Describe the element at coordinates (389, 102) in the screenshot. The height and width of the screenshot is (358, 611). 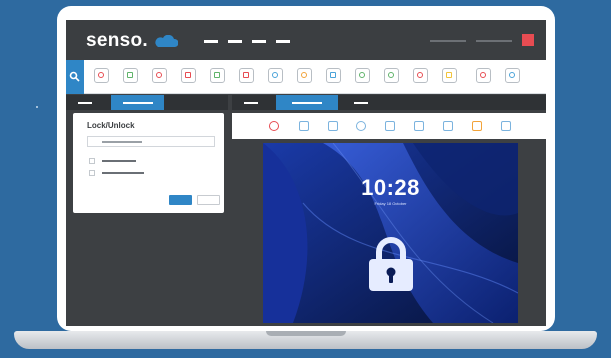
I see `right-panel-tabs` at that location.